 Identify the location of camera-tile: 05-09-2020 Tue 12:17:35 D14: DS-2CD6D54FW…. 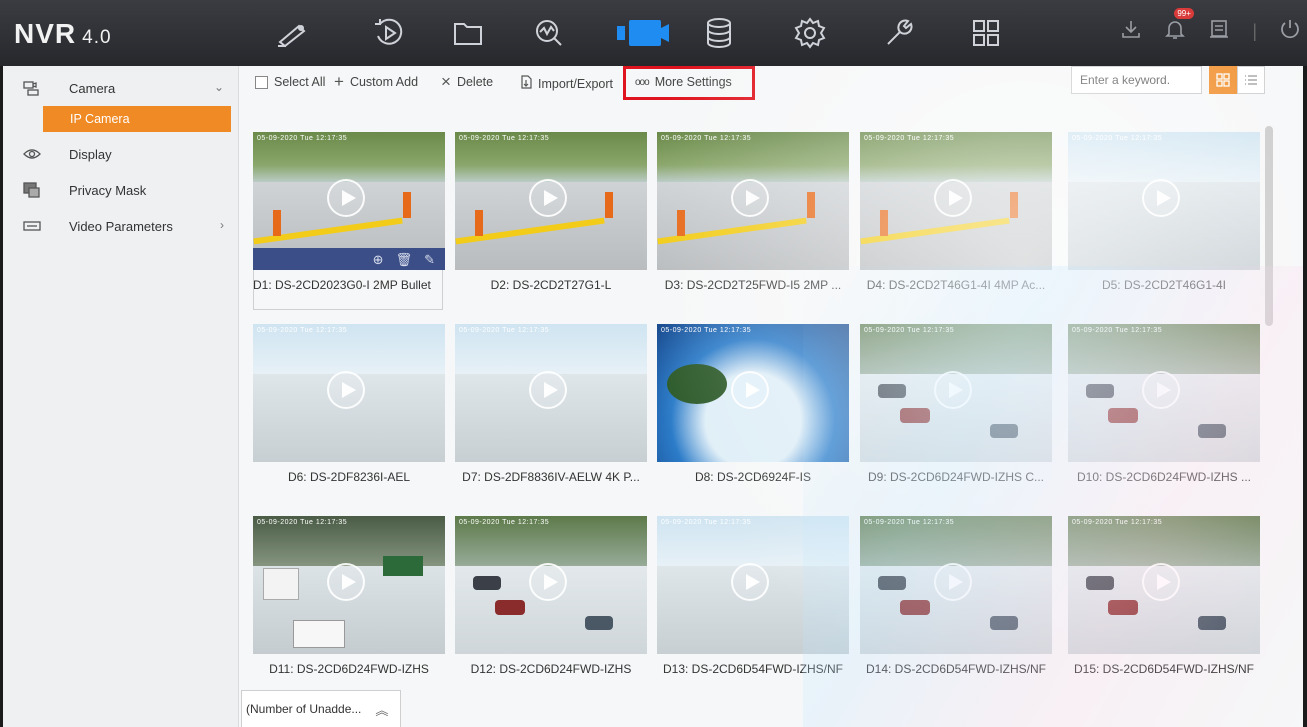
(956, 606).